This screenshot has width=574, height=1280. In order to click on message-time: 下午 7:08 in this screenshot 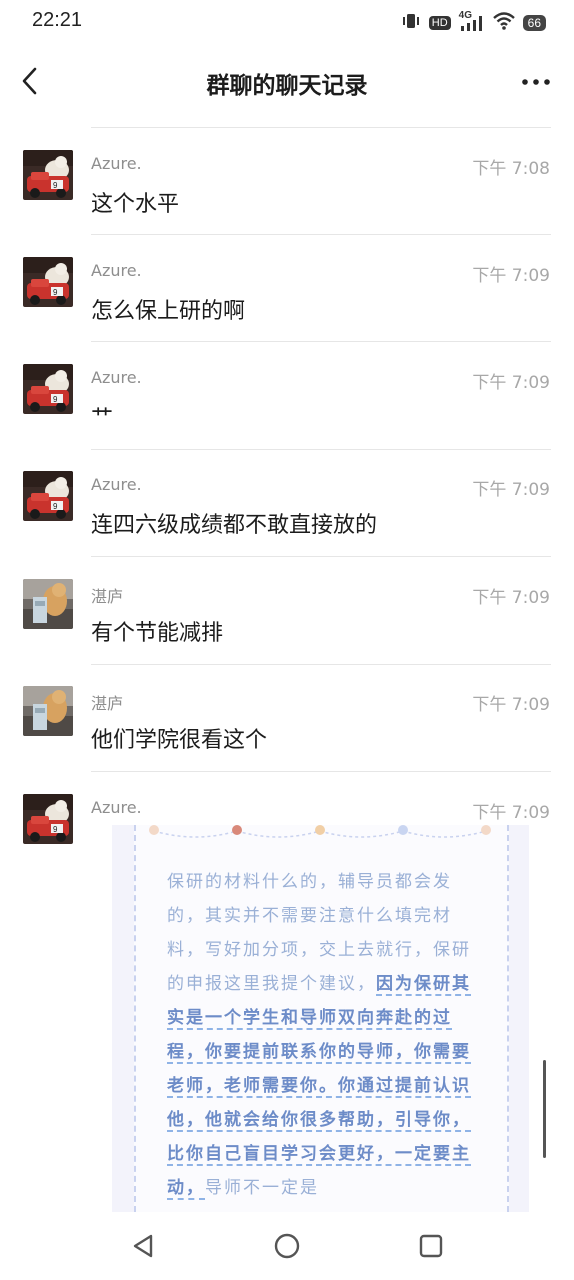, I will do `click(511, 169)`.